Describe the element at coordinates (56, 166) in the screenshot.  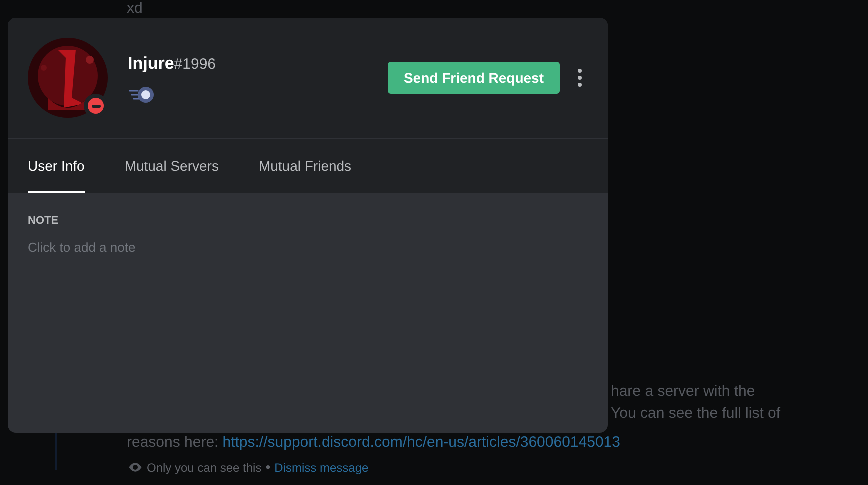
I see `tab: User Info` at that location.